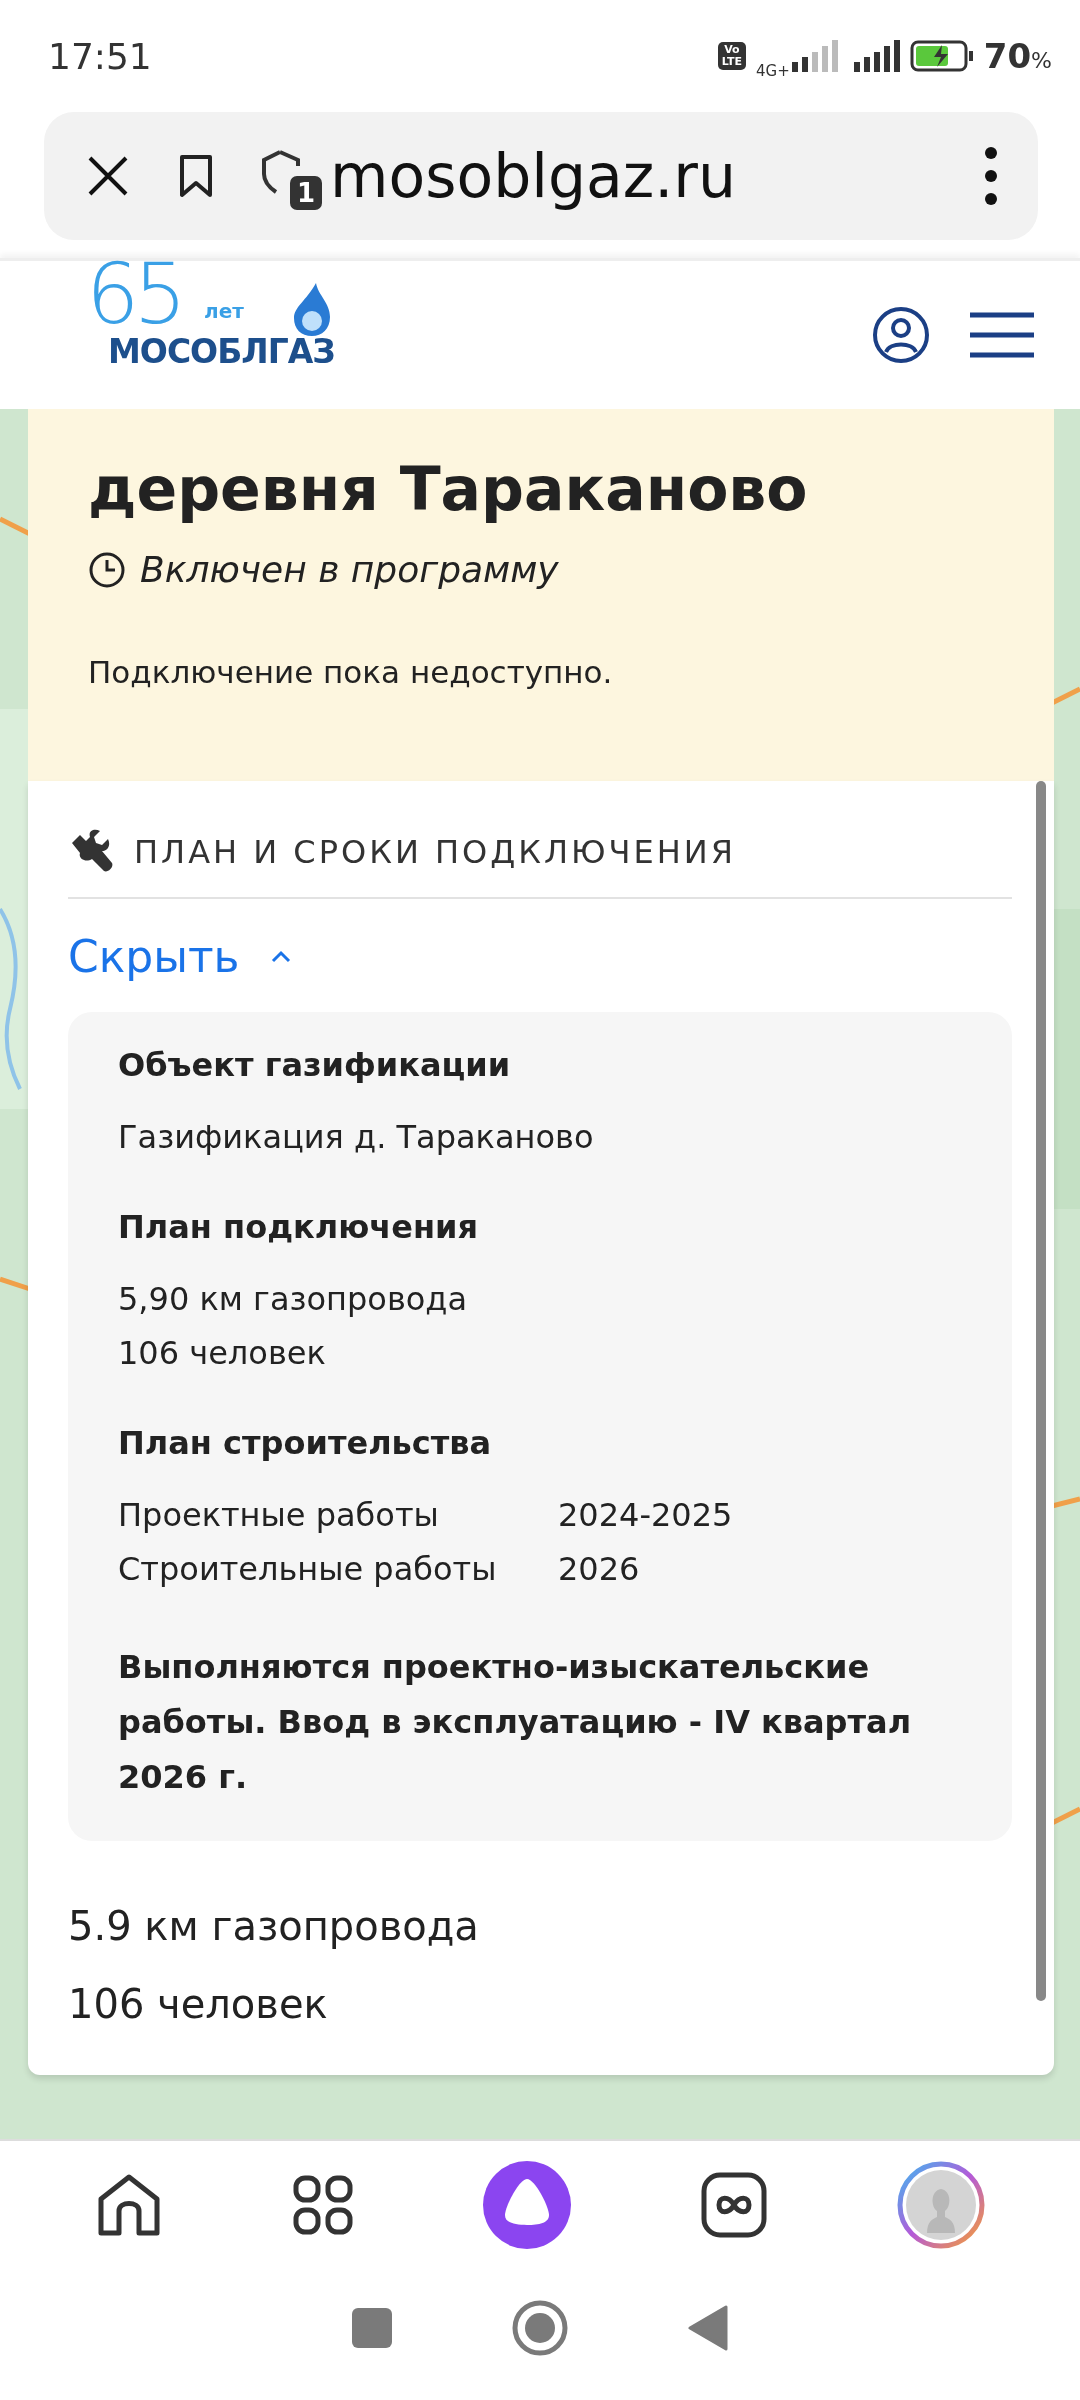 The height and width of the screenshot is (2400, 1080). What do you see at coordinates (100, 56) in the screenshot?
I see `status-time: 17:51` at bounding box center [100, 56].